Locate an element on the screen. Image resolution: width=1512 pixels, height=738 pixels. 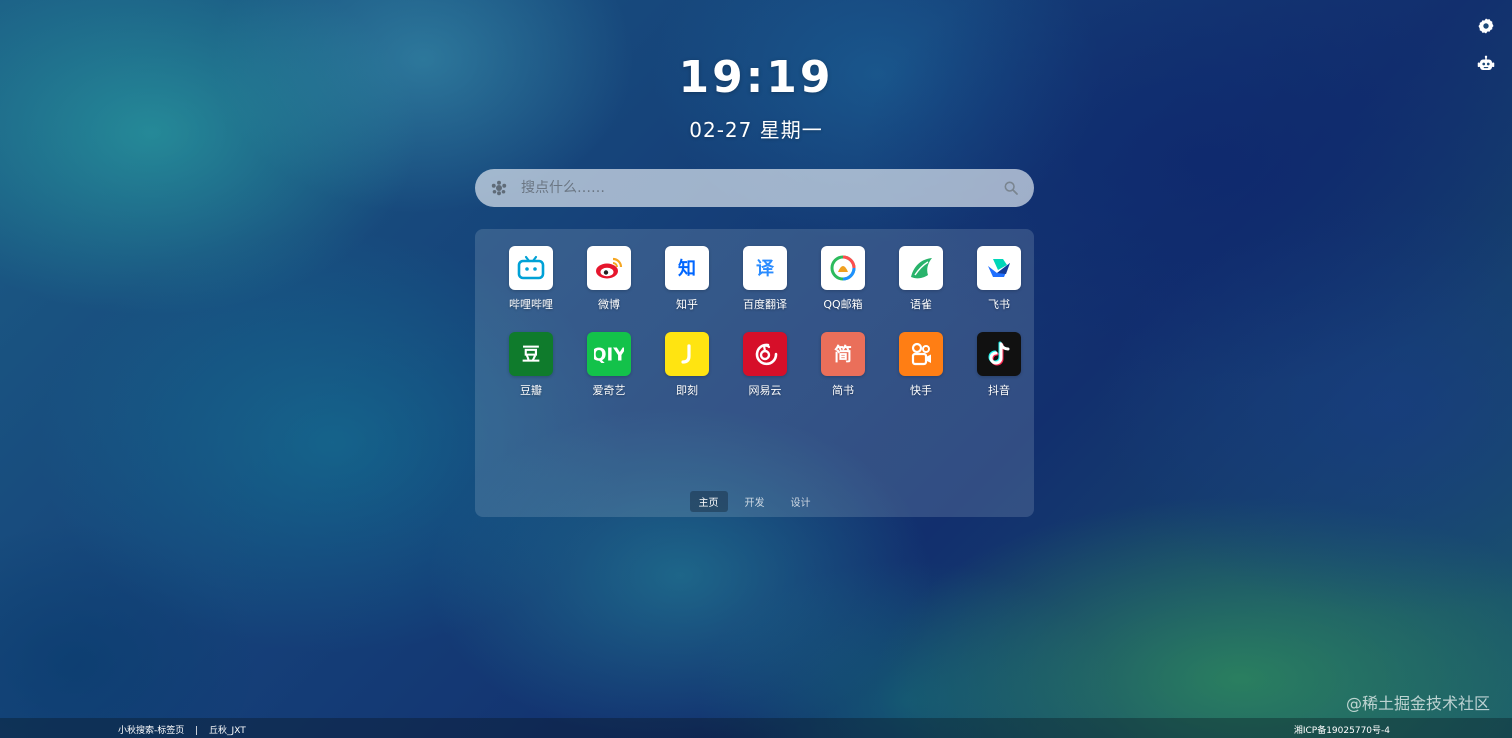
jike-icon is located at coordinates (687, 354).